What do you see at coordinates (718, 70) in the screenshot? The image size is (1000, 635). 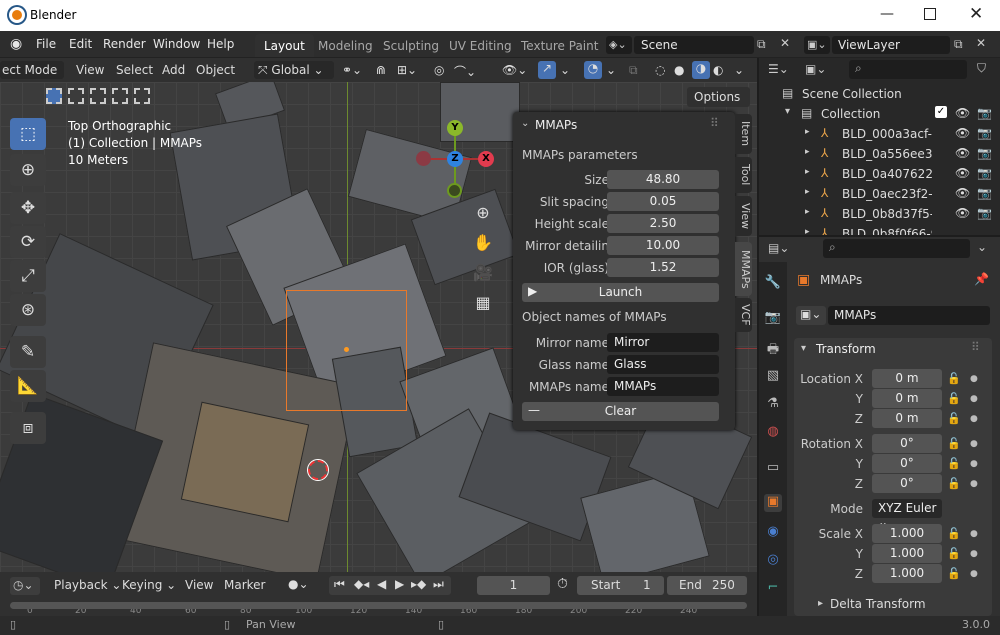 I see `rendered-shading-icon: ◐` at bounding box center [718, 70].